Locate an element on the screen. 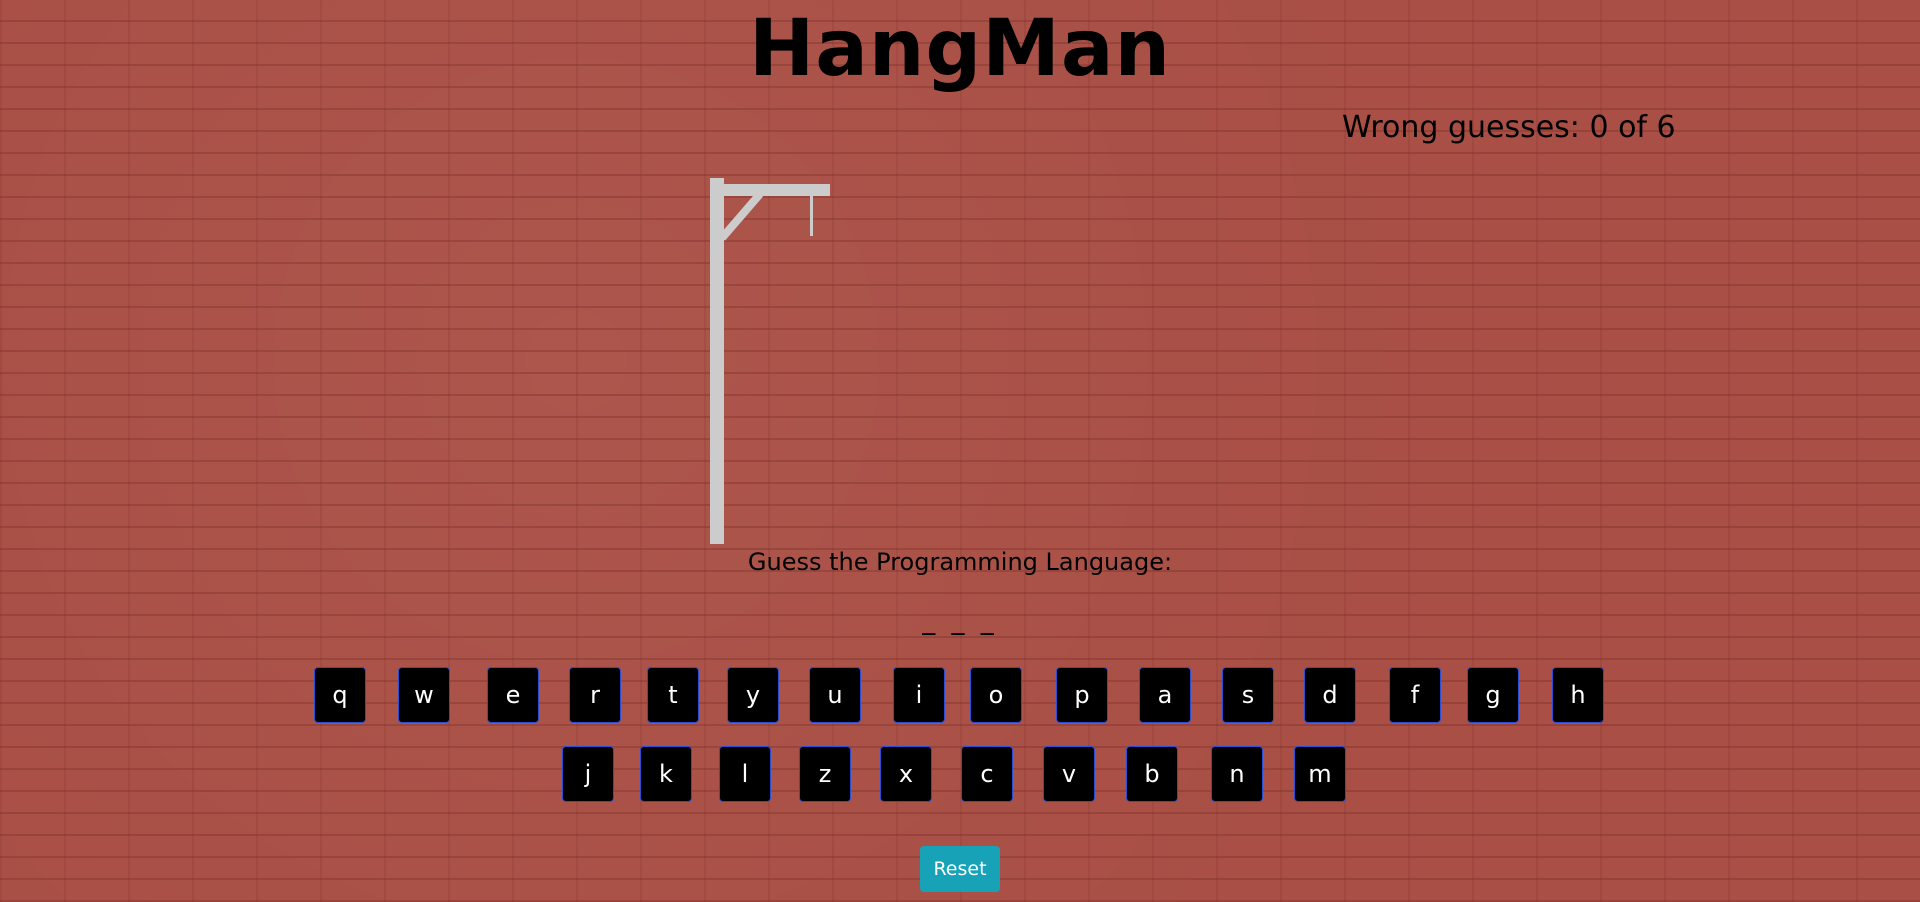  reset-button: Reset is located at coordinates (960, 869).